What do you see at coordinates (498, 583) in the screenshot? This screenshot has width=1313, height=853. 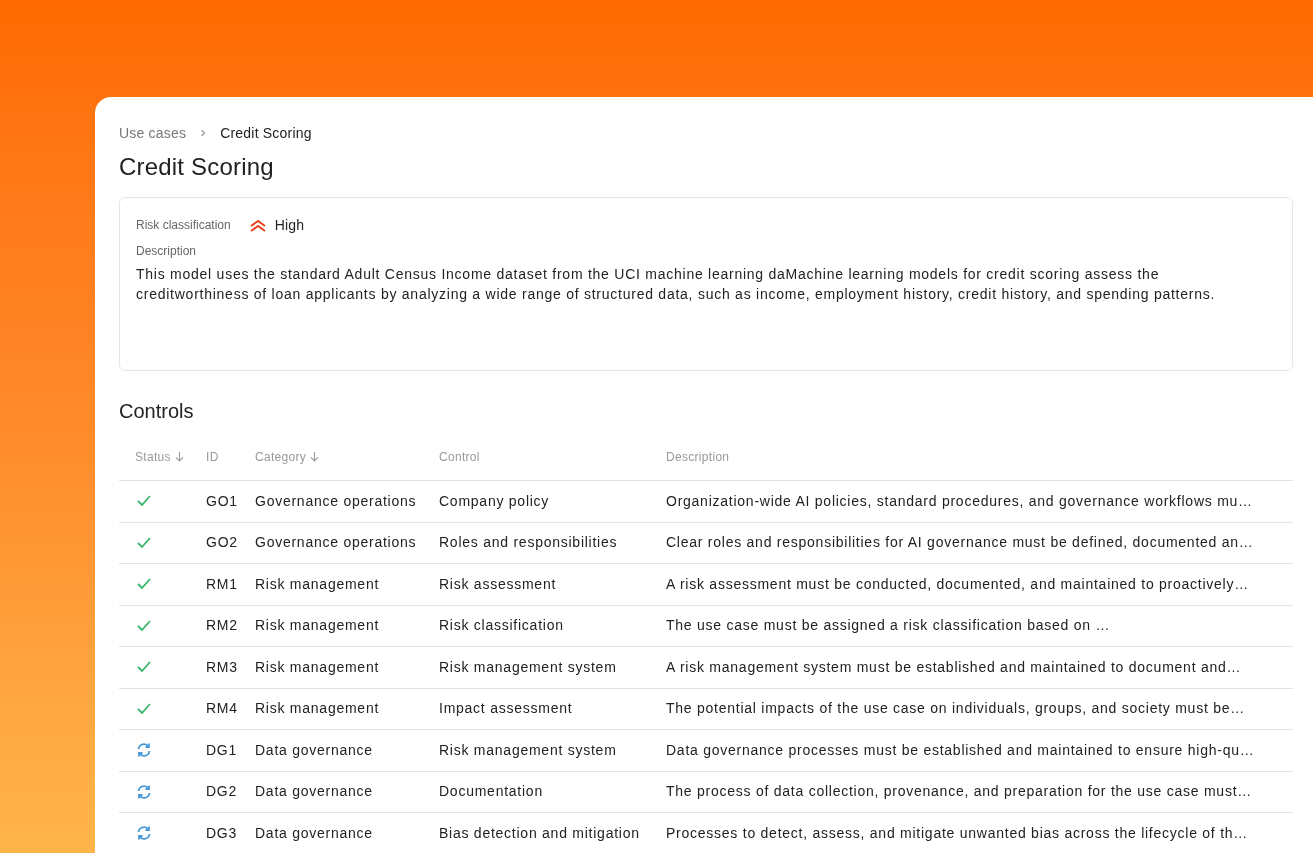 I see `control-cell: Risk assessment` at bounding box center [498, 583].